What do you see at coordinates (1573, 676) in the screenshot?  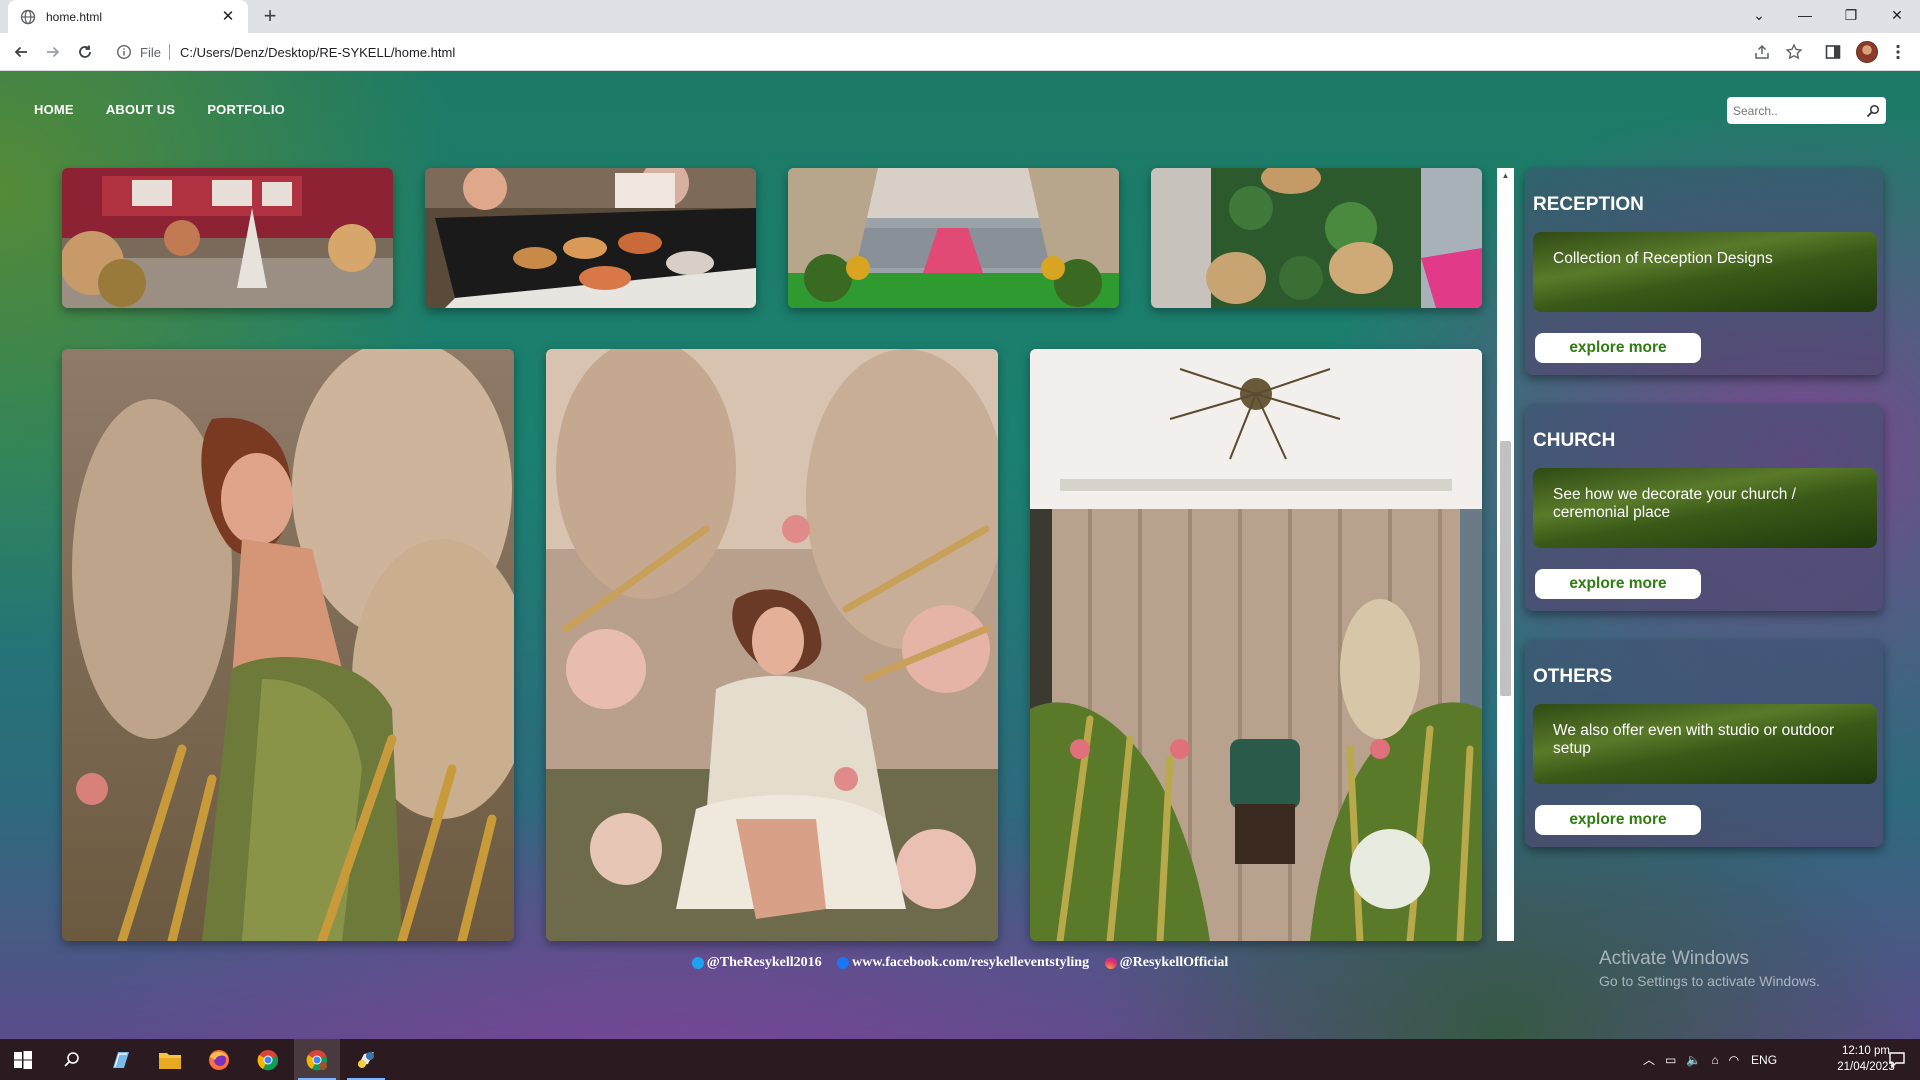 I see `card-title: OTHERS` at bounding box center [1573, 676].